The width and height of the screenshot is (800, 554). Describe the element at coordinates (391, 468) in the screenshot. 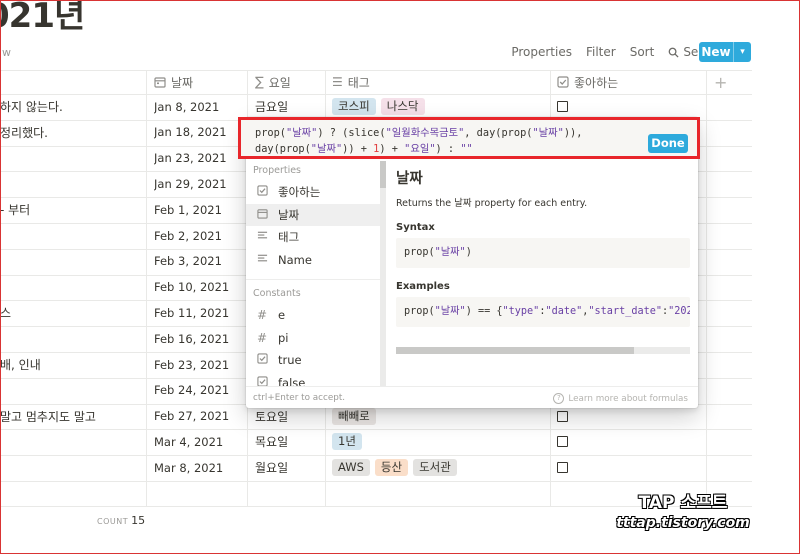

I see `tag-badge: 등산` at that location.